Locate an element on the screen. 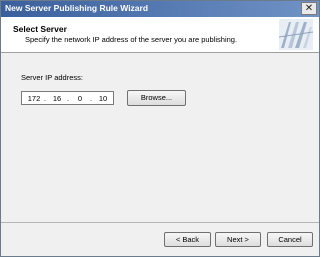 This screenshot has height=257, width=320. close-button: ✕ is located at coordinates (309, 8).